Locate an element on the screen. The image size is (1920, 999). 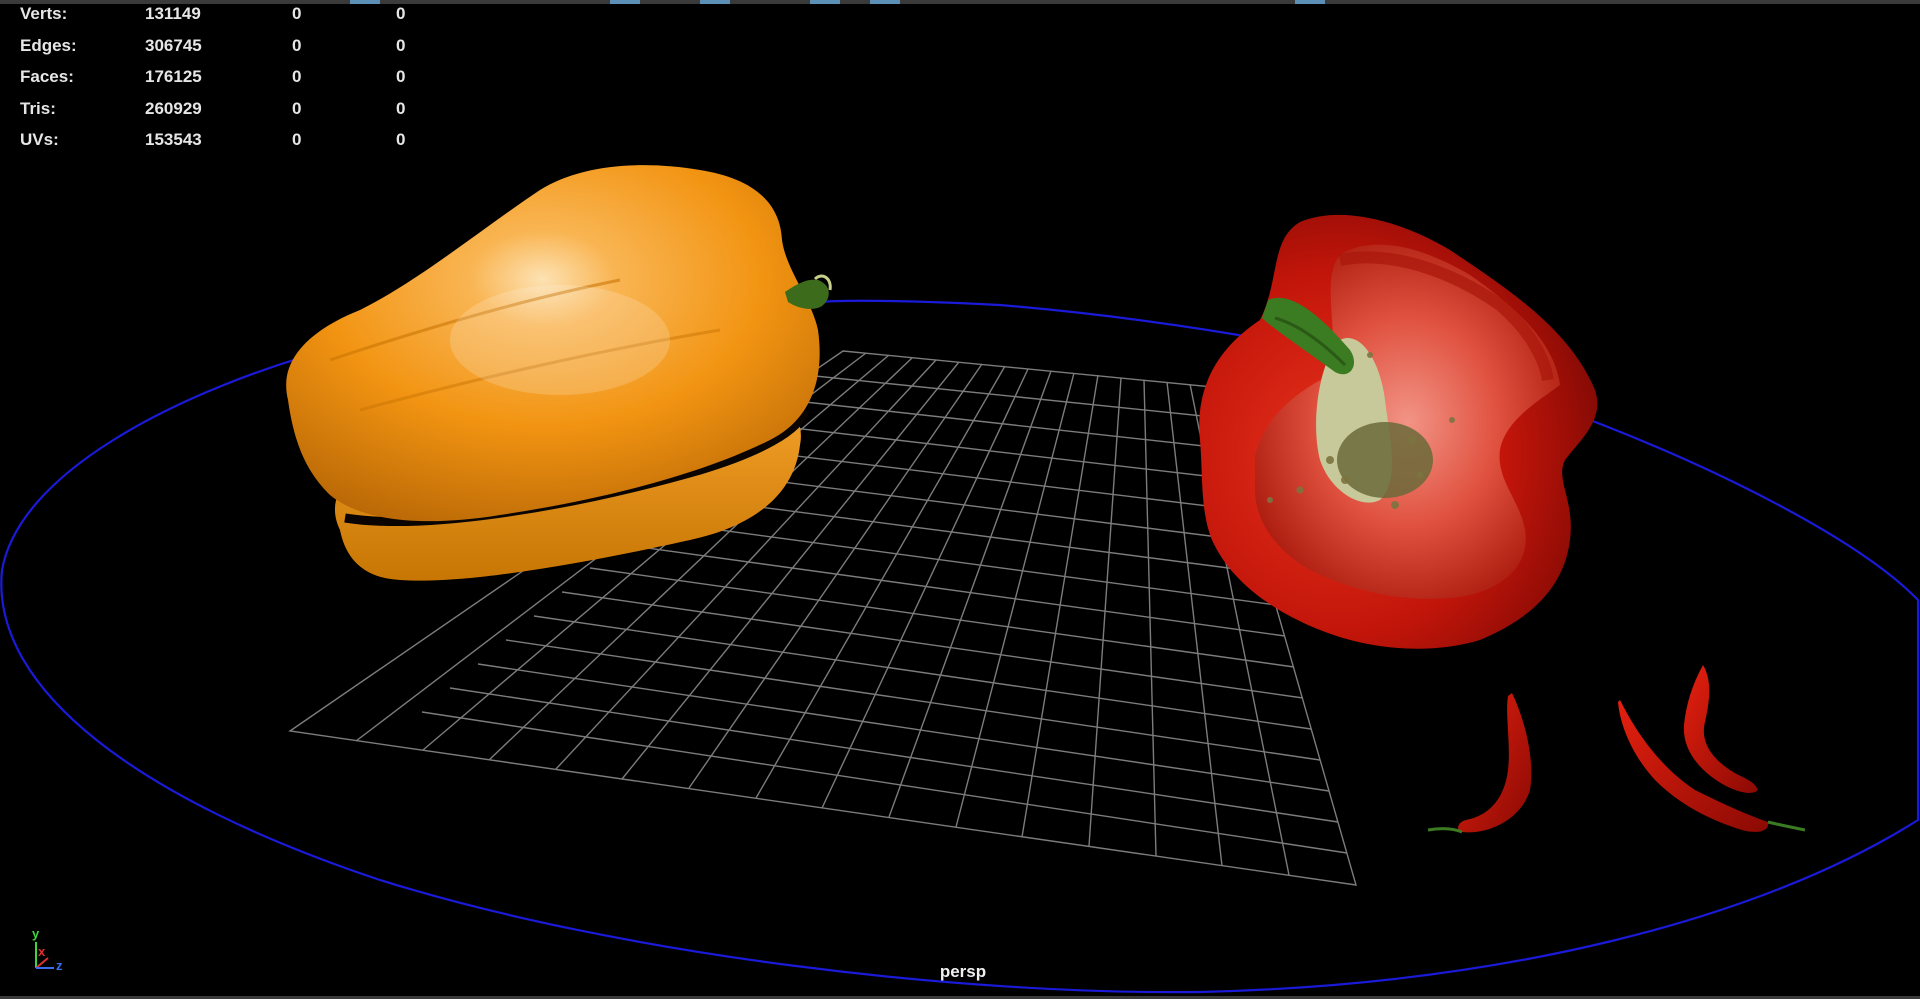
hud-total-value: 153543 is located at coordinates (173, 139).